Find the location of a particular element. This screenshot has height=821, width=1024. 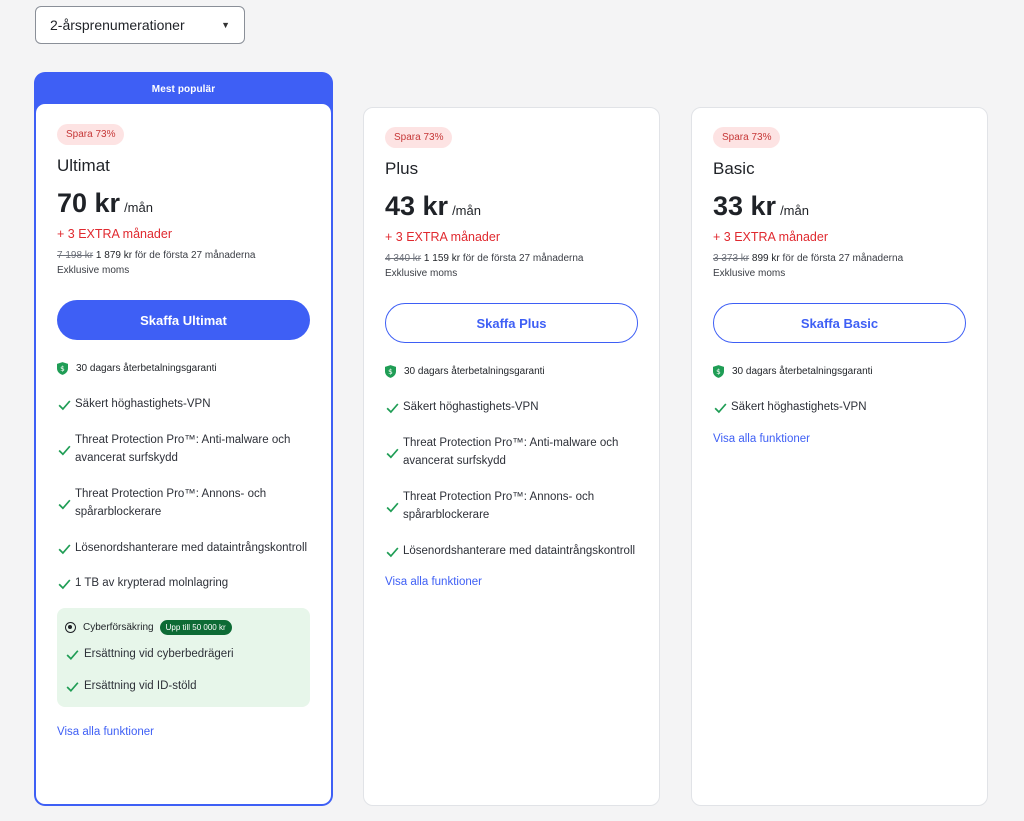

subscription-period-value: 2-årsprenumerationer is located at coordinates (117, 25).